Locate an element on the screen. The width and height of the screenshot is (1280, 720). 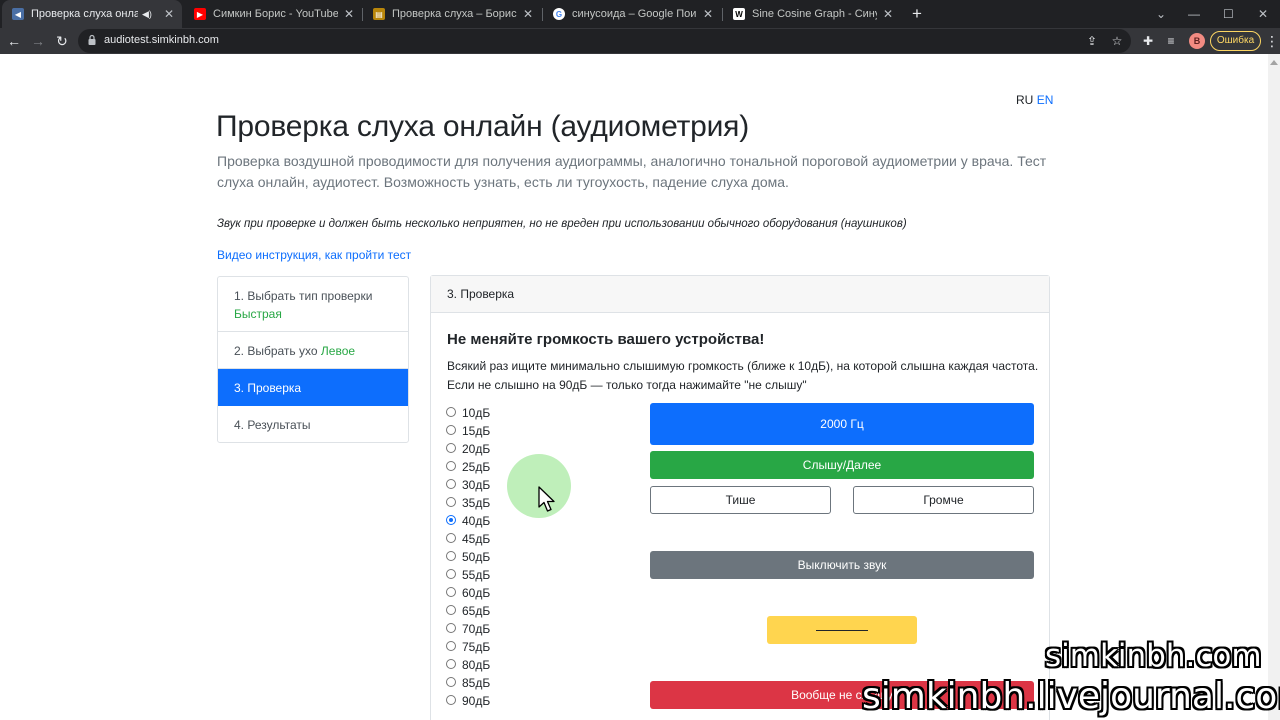
media-controls-icon: ≡ is located at coordinates (1171, 41).